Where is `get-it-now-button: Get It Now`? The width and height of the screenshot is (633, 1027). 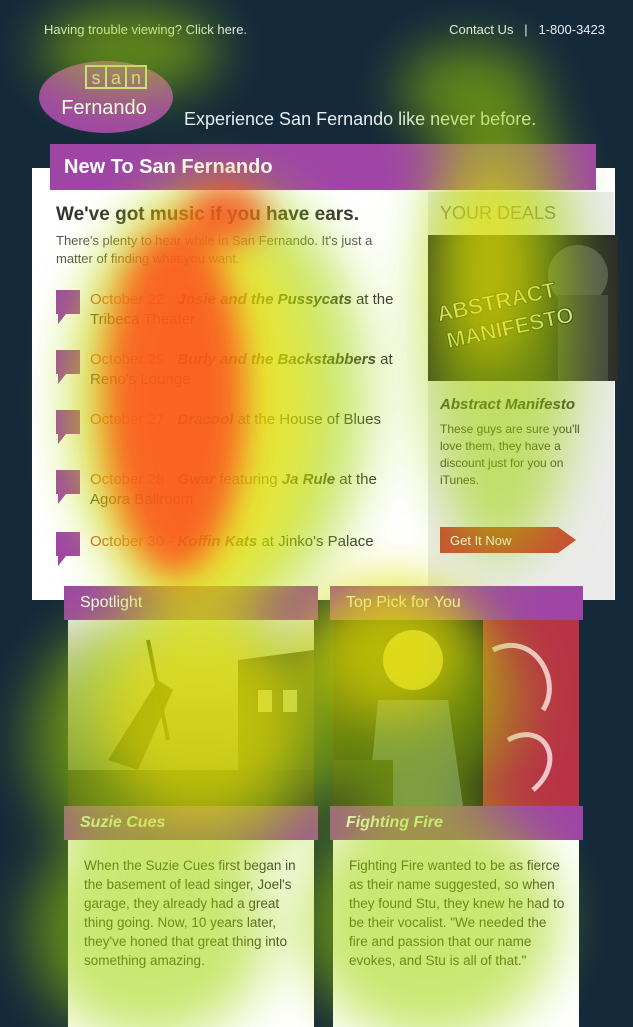
get-it-now-button: Get It Now is located at coordinates (508, 540).